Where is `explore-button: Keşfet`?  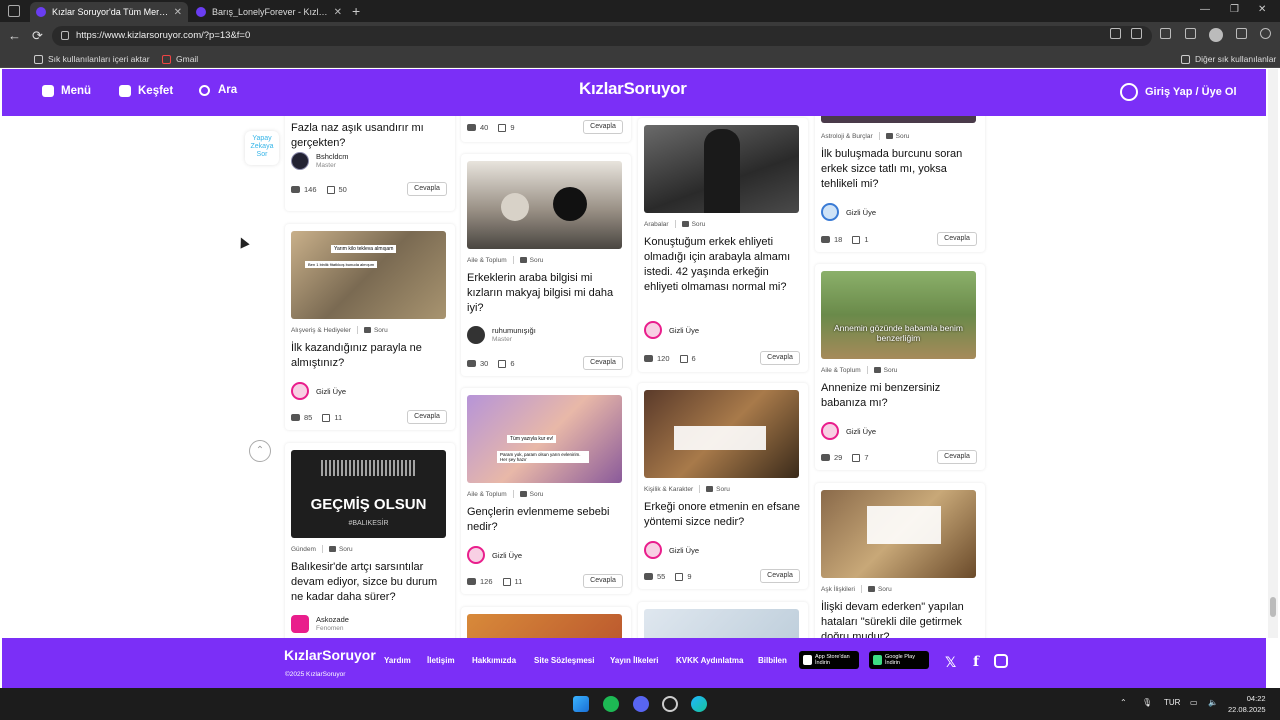 explore-button: Keşfet is located at coordinates (146, 91).